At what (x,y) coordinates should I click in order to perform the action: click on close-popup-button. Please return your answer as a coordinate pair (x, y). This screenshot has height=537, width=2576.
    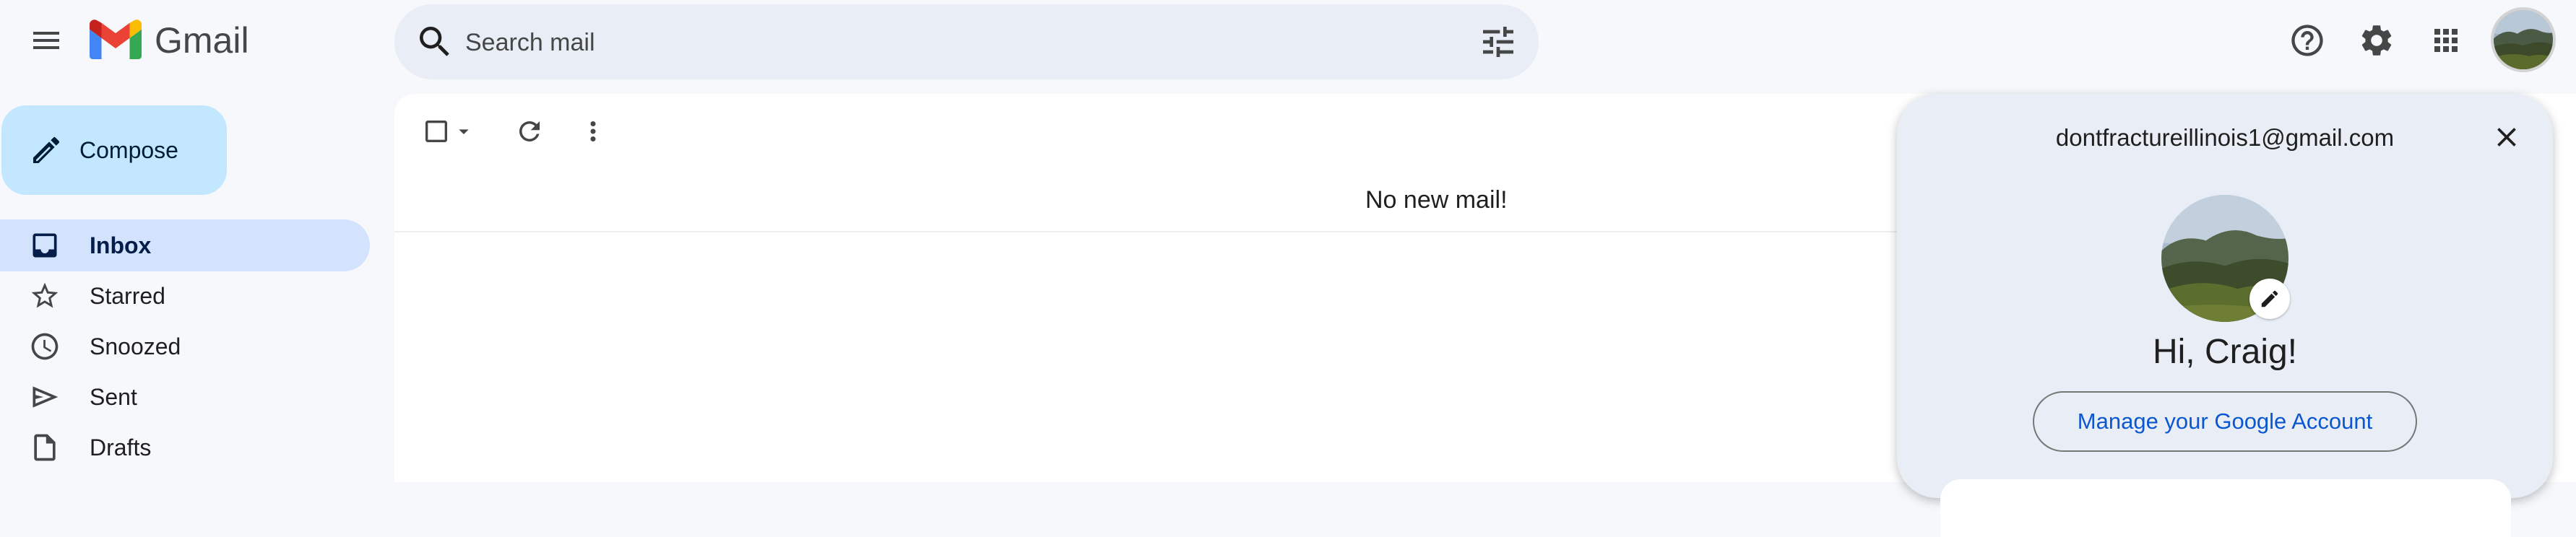
    Looking at the image, I should click on (2507, 137).